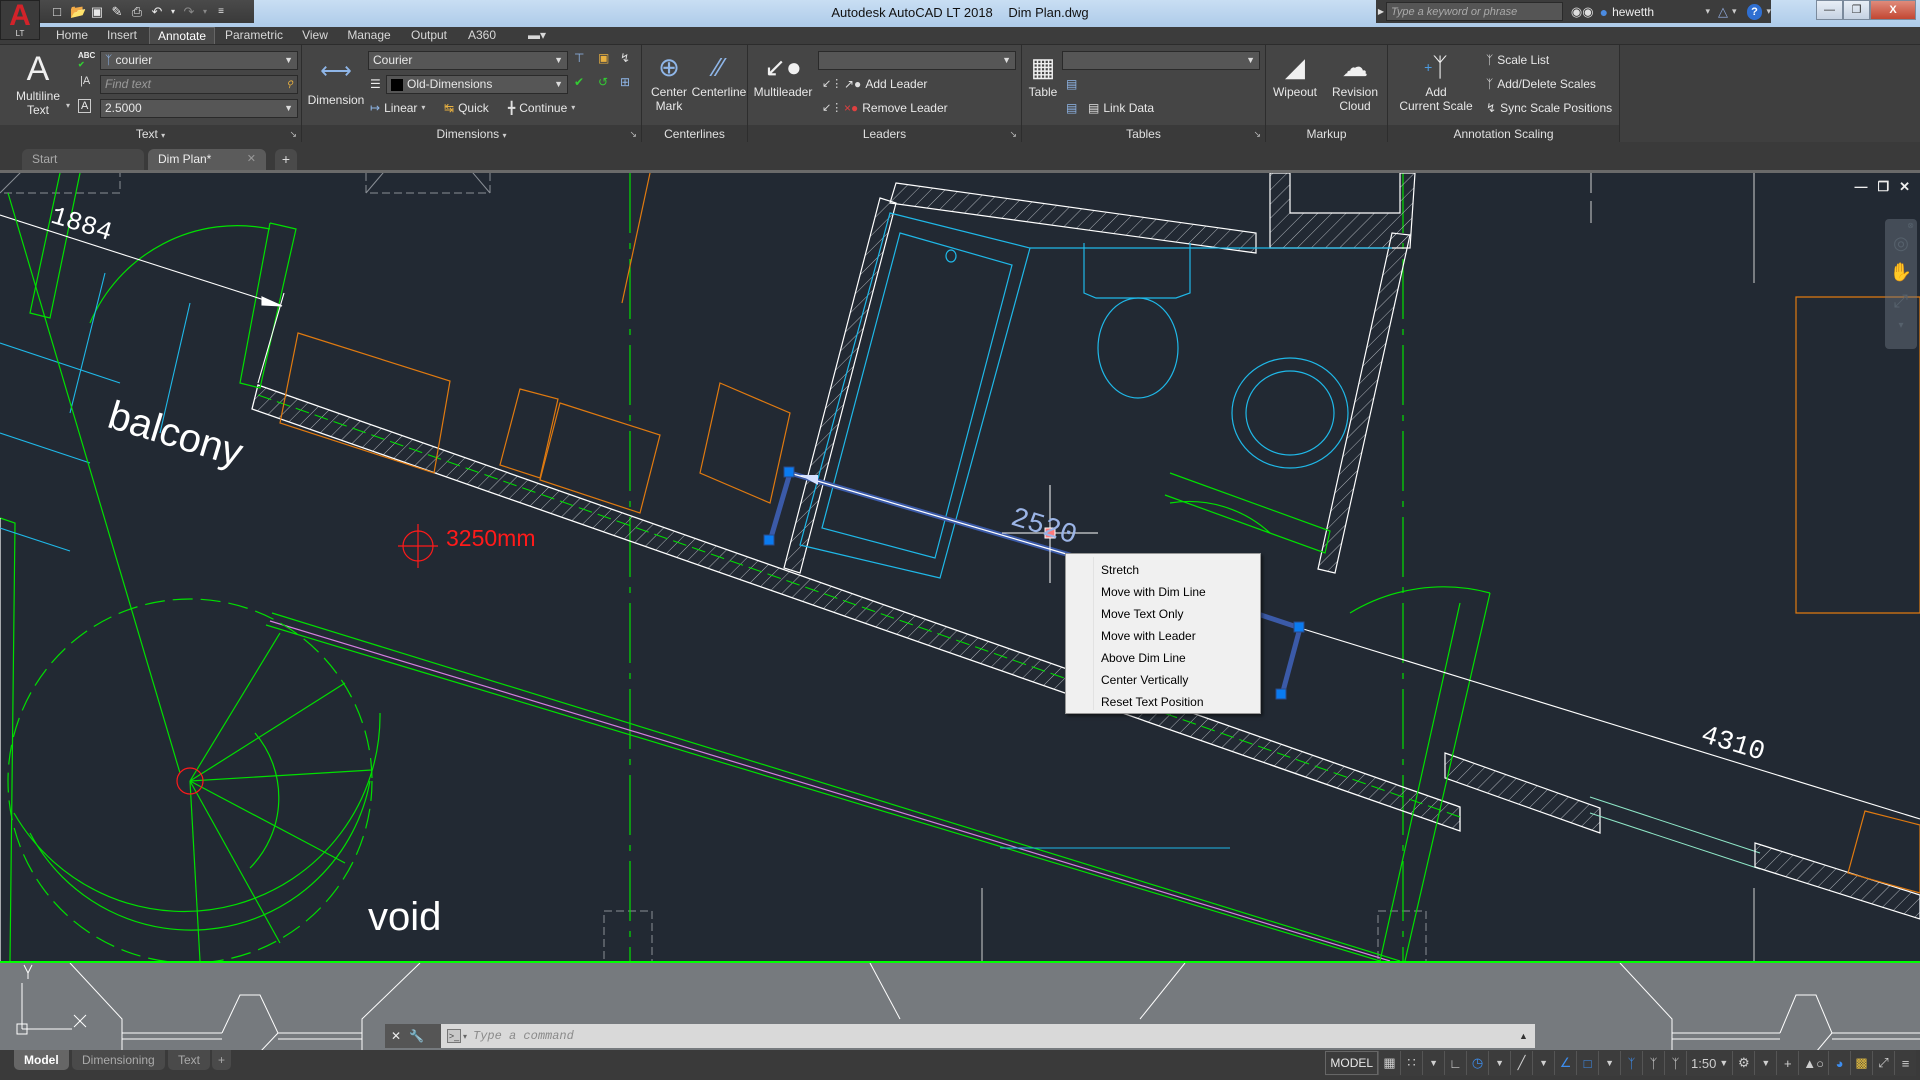  What do you see at coordinates (1787, 1063) in the screenshot?
I see `annotation-monitor-icon: +` at bounding box center [1787, 1063].